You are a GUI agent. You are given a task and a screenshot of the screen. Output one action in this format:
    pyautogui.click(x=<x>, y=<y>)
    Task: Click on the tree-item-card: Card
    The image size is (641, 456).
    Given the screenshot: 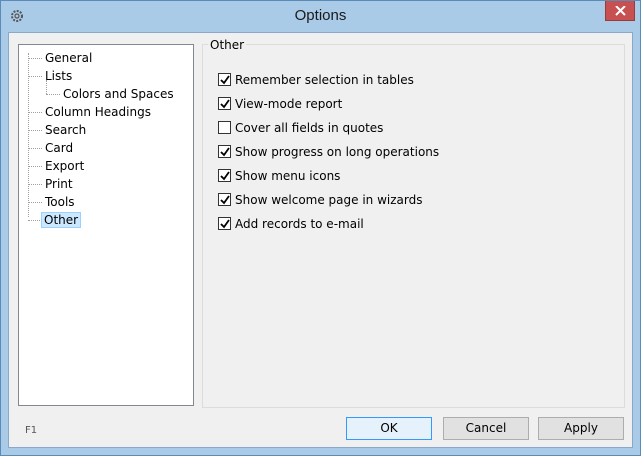 What is the action you would take?
    pyautogui.click(x=59, y=148)
    